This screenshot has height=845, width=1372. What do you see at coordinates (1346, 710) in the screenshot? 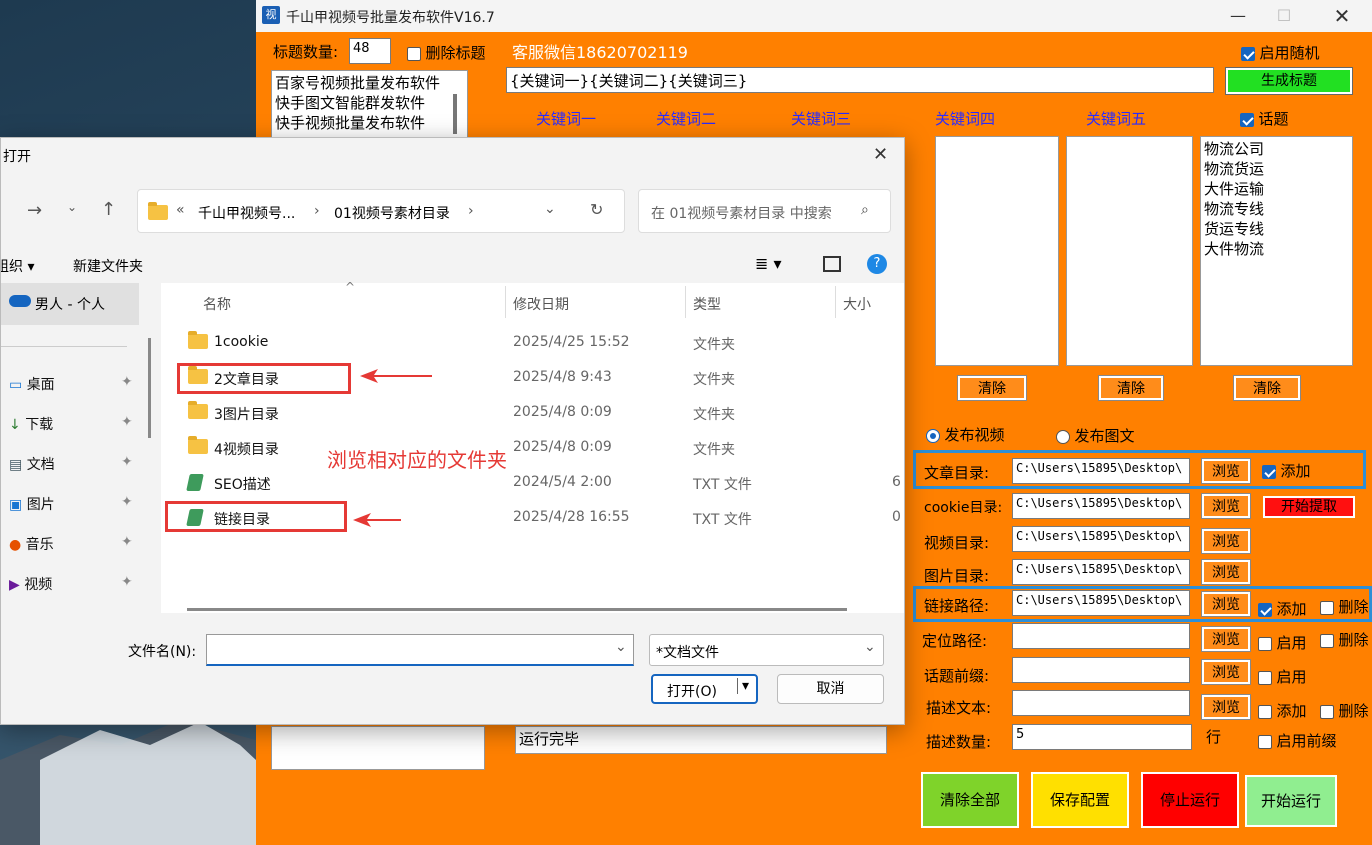
I see `desc-delete-checkbox: 删除` at bounding box center [1346, 710].